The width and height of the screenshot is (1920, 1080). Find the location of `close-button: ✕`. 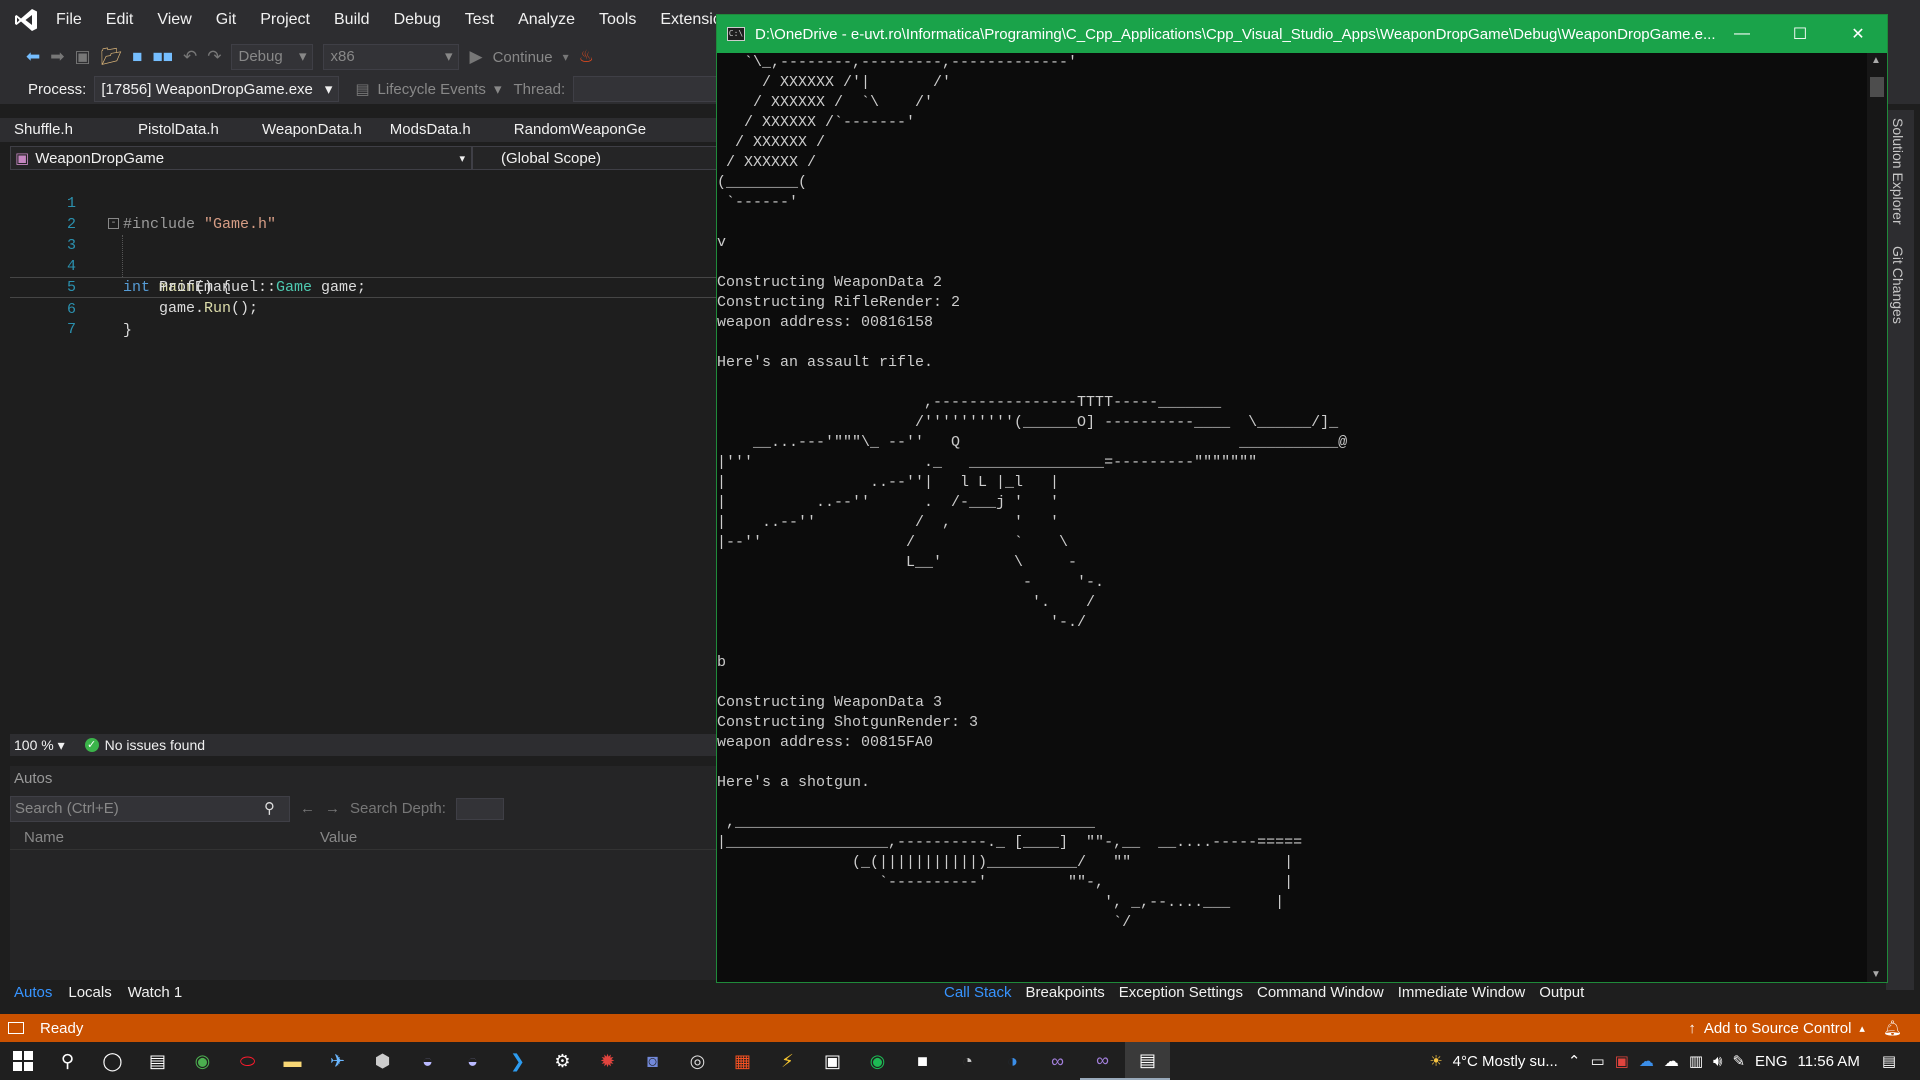

close-button: ✕ is located at coordinates (1858, 34).